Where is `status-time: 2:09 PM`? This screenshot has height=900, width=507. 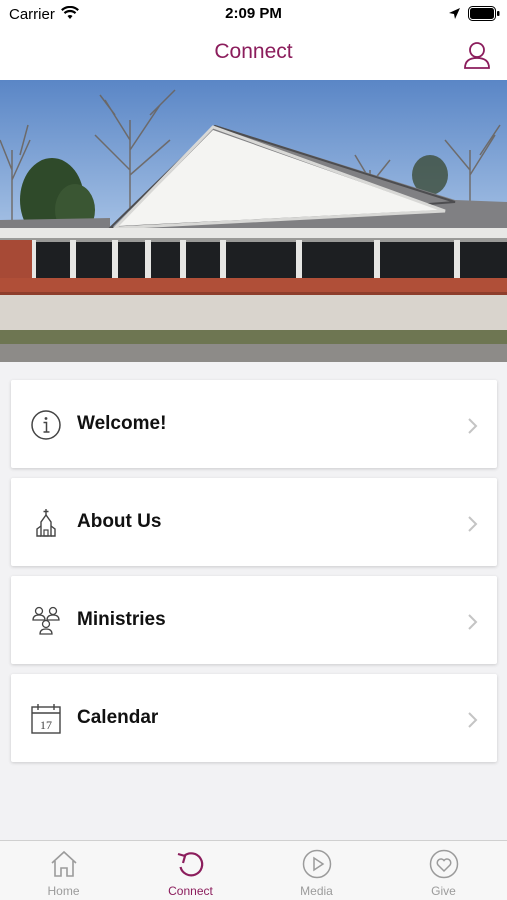 status-time: 2:09 PM is located at coordinates (253, 13).